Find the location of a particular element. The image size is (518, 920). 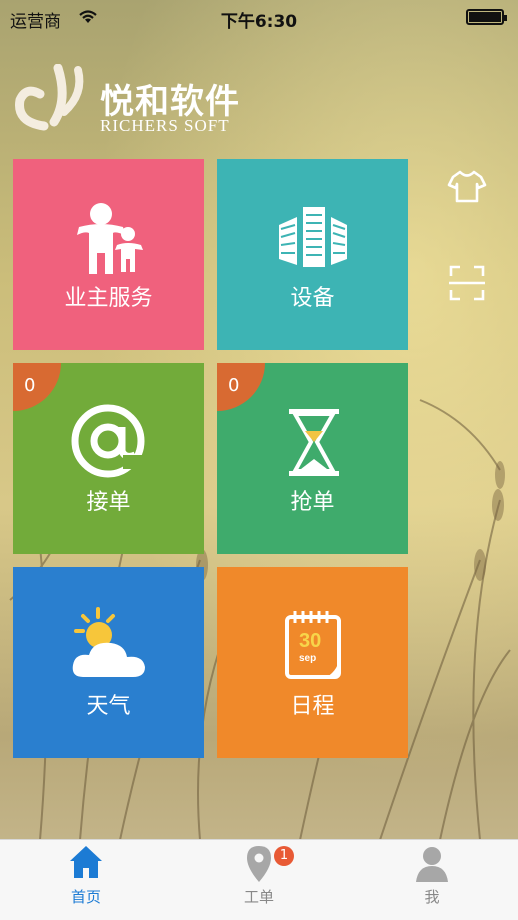

tile-accept-order: 0 接单 is located at coordinates (108, 458).